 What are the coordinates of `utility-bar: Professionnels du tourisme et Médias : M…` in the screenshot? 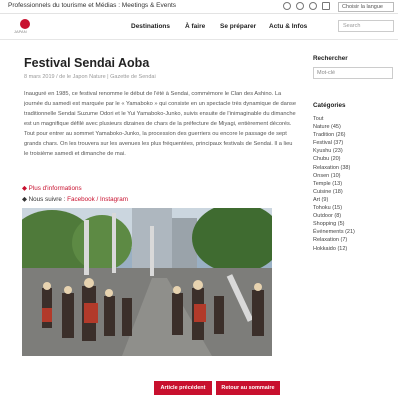 It's located at (199, 7).